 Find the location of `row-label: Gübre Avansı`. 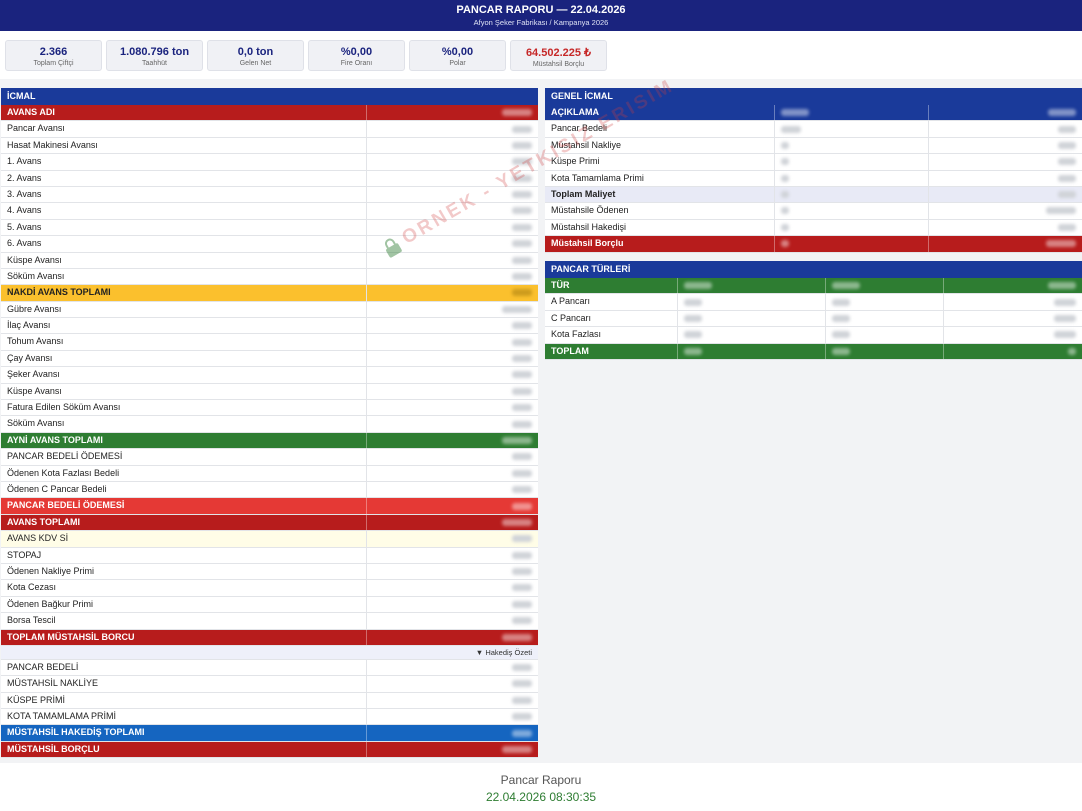

row-label: Gübre Avansı is located at coordinates (34, 308).